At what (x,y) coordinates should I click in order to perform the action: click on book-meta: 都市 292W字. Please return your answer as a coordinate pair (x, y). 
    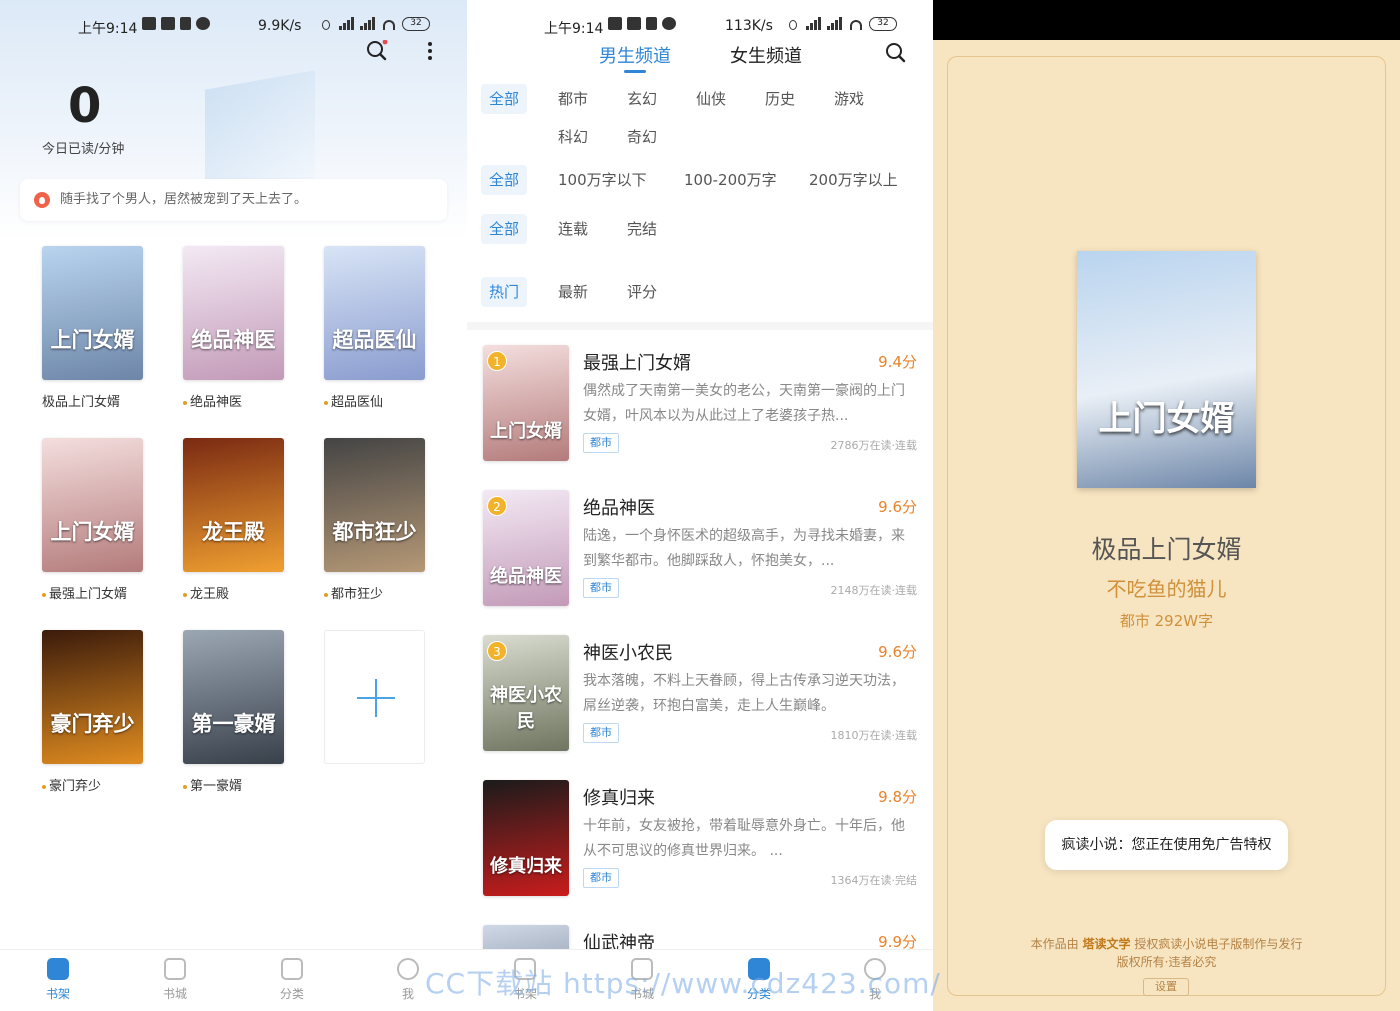
    Looking at the image, I should click on (1166, 621).